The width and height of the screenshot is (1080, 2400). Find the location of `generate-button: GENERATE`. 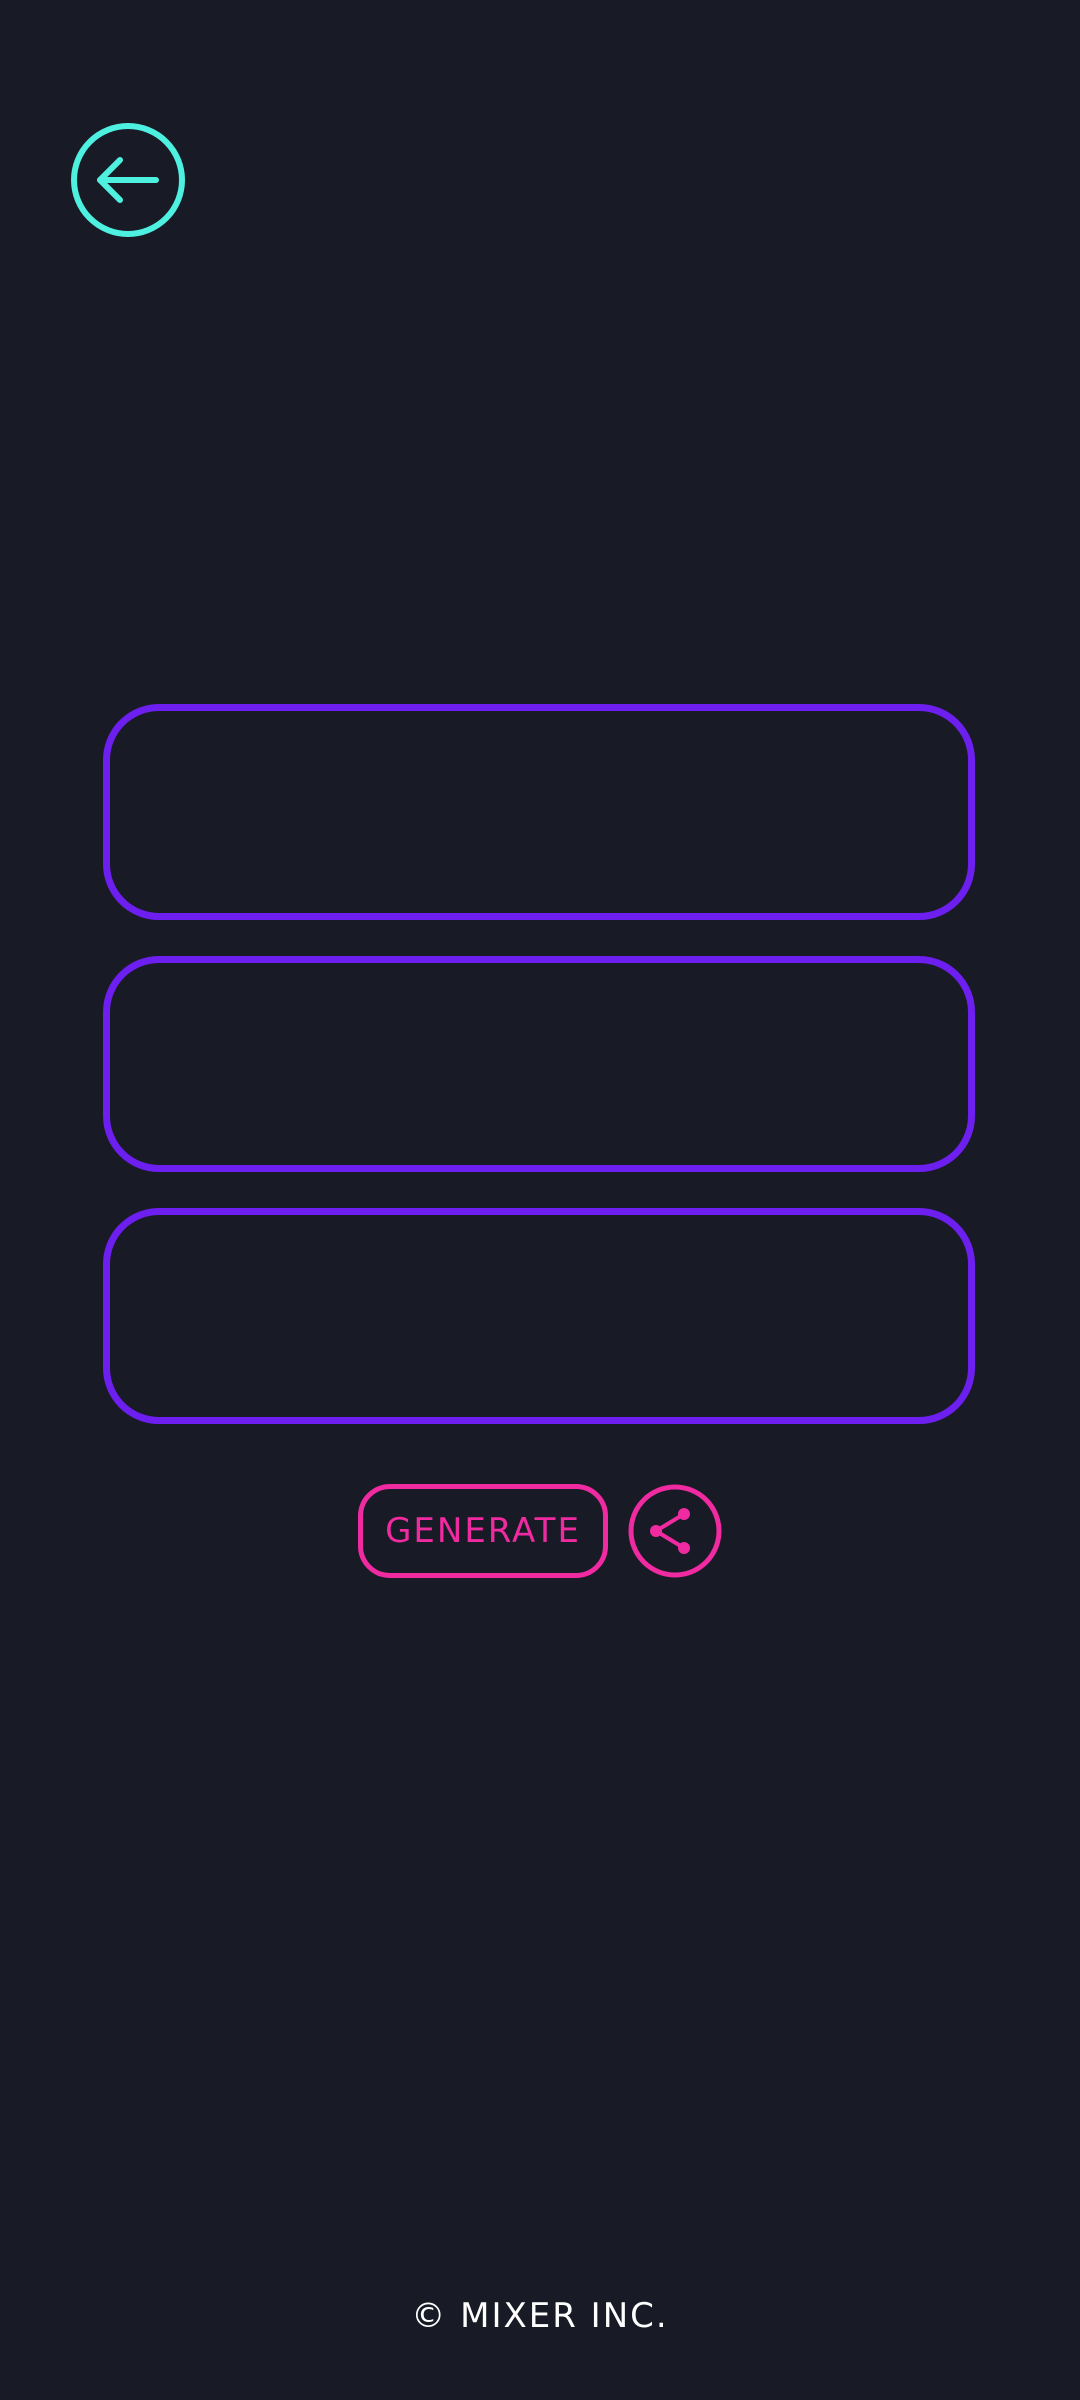

generate-button: GENERATE is located at coordinates (483, 1531).